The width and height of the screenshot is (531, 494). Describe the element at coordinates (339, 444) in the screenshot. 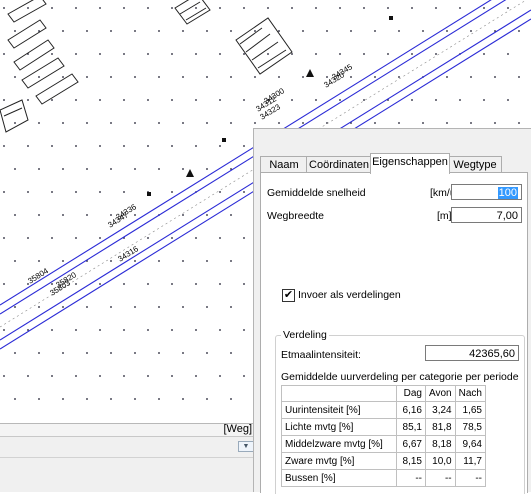

I see `row-label: Middelzware mvtg [%]` at that location.